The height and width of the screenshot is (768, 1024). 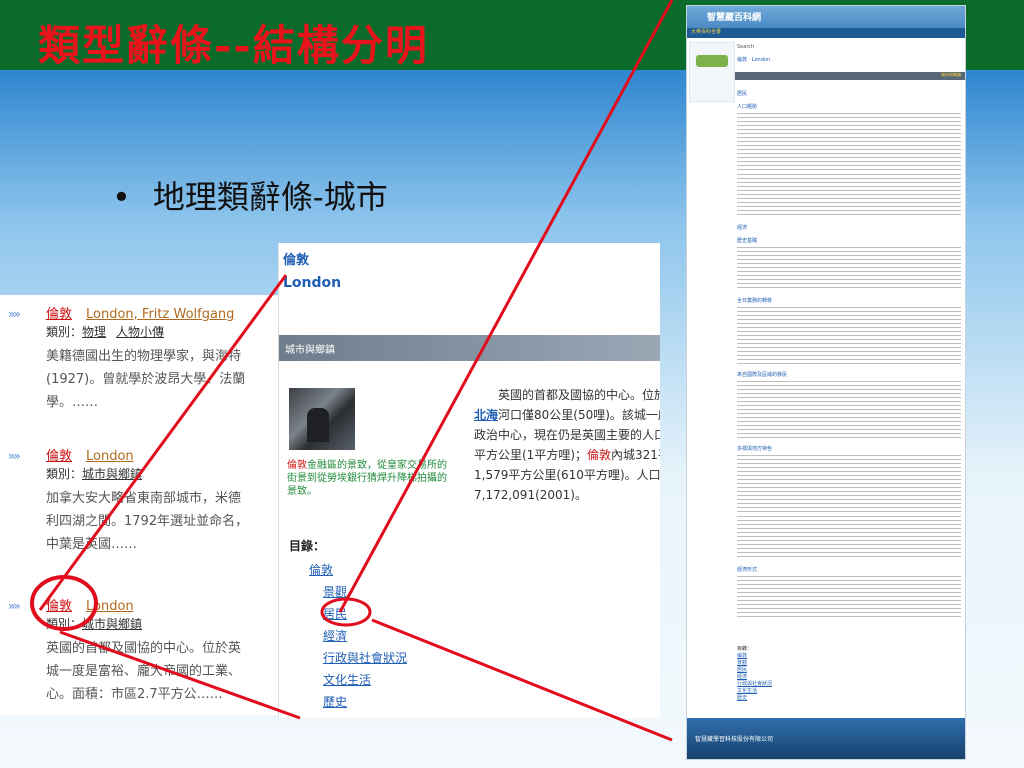 What do you see at coordinates (745, 649) in the screenshot?
I see `ency-toc-title: 目錄：` at bounding box center [745, 649].